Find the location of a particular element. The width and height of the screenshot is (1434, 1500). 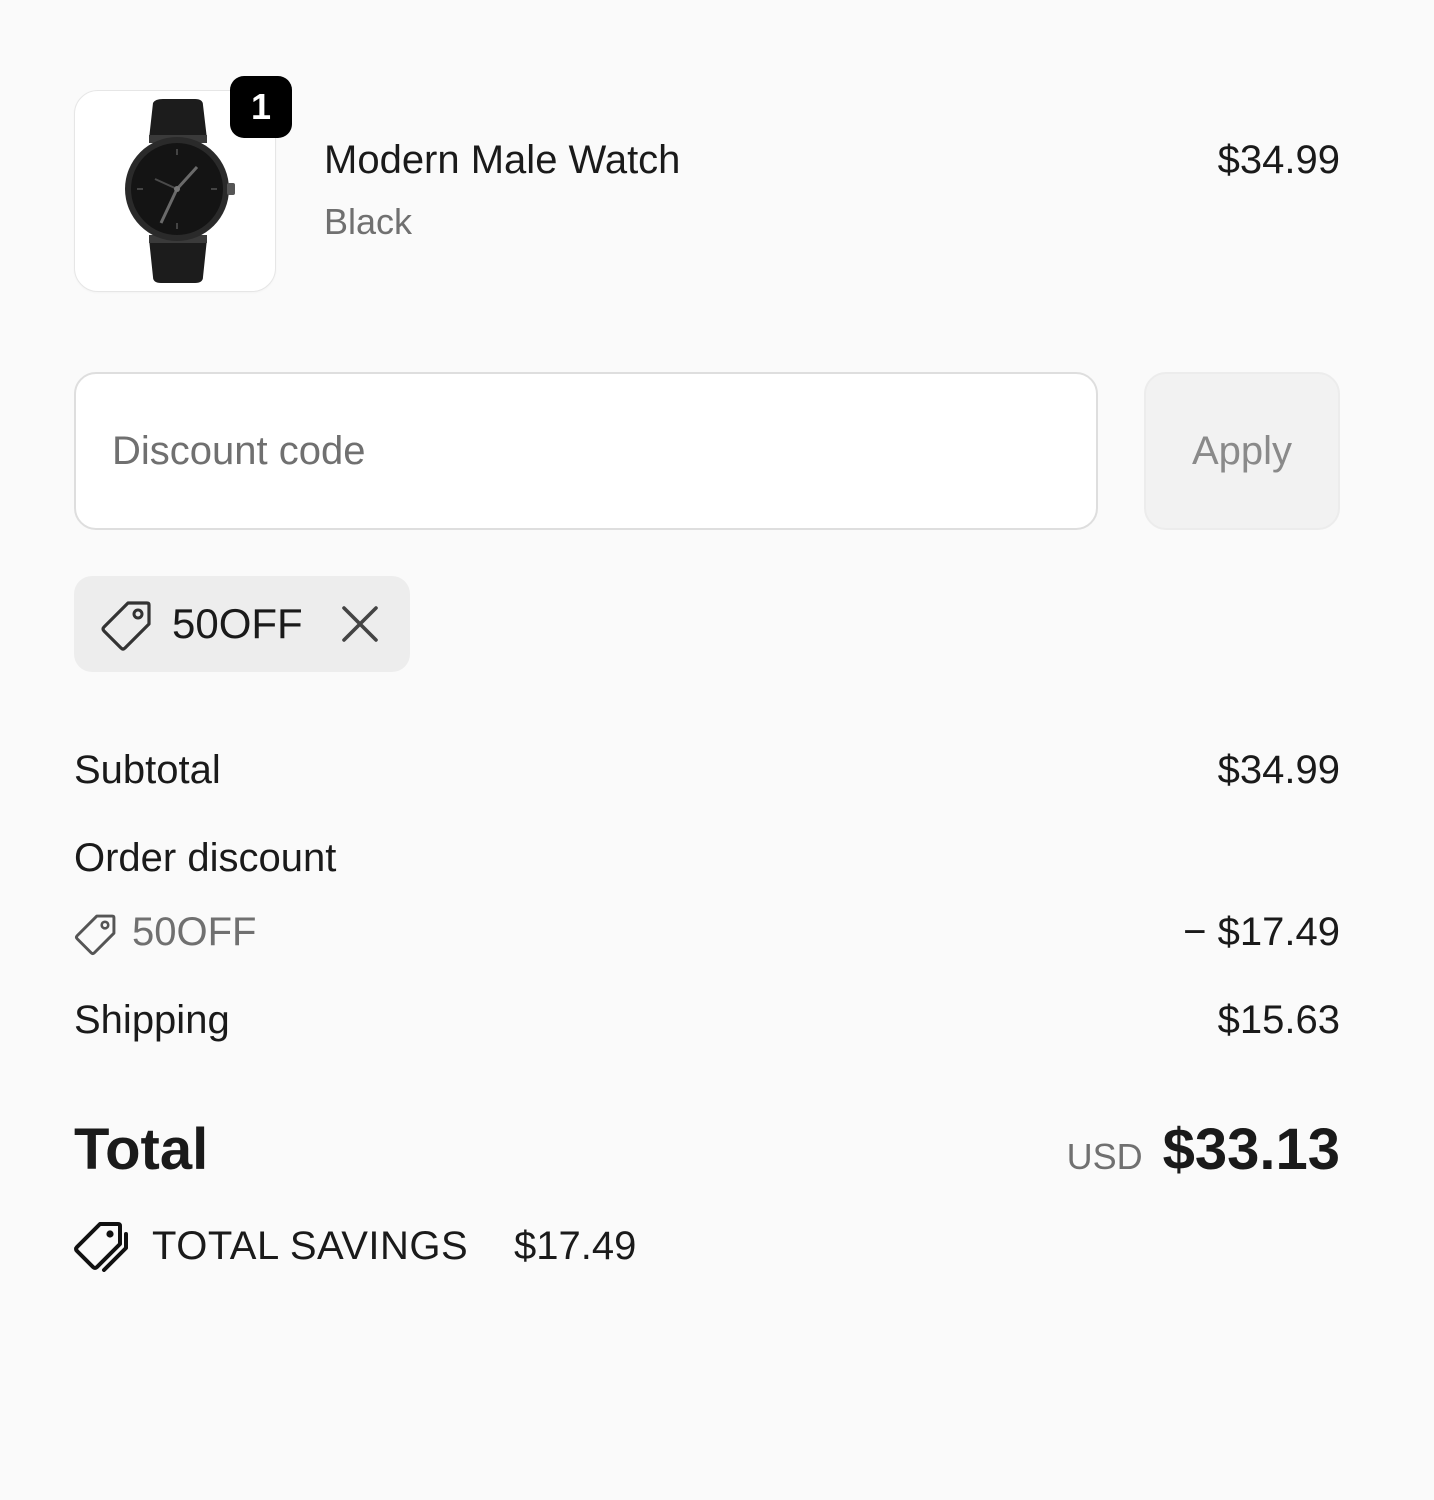

discount-row: Apply is located at coordinates (707, 451).